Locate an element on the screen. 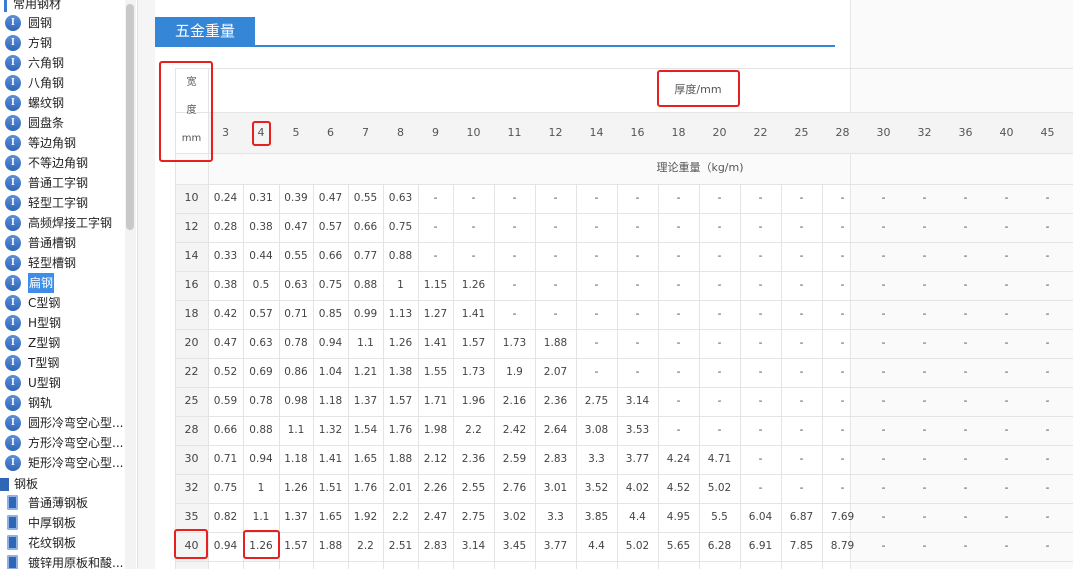  tab-hardware-weight: 五金重量 is located at coordinates (205, 31).